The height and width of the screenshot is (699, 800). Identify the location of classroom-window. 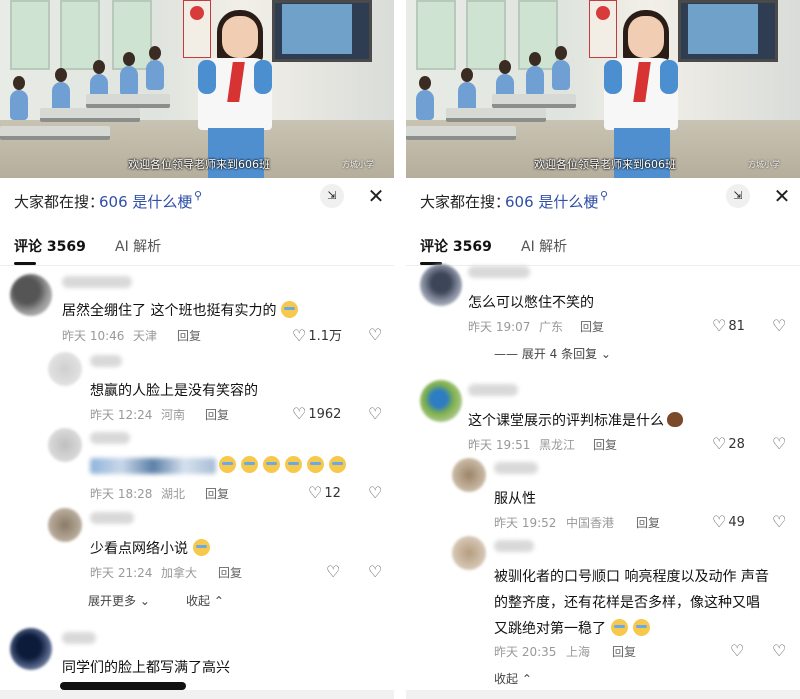
(80, 35).